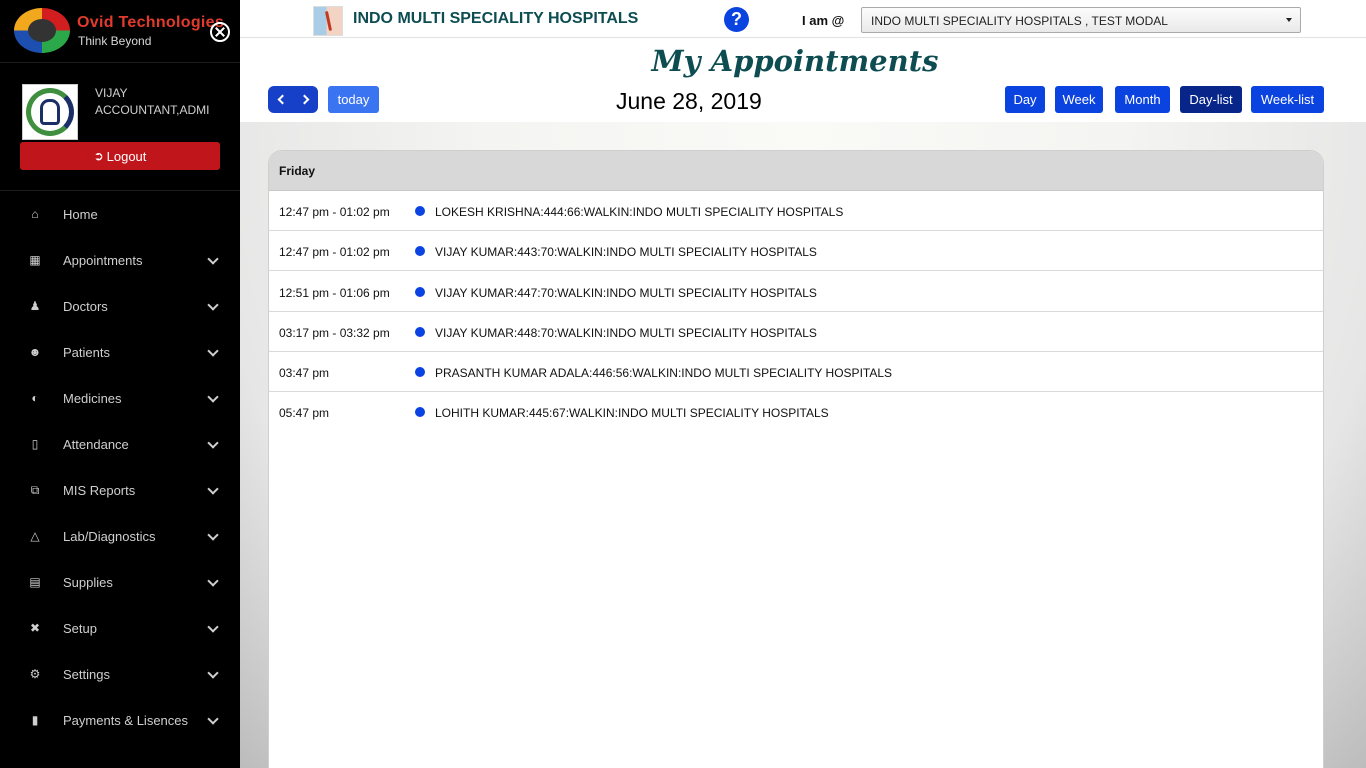 The height and width of the screenshot is (768, 1366). What do you see at coordinates (111, 93) in the screenshot?
I see `user-name: VIJAY` at bounding box center [111, 93].